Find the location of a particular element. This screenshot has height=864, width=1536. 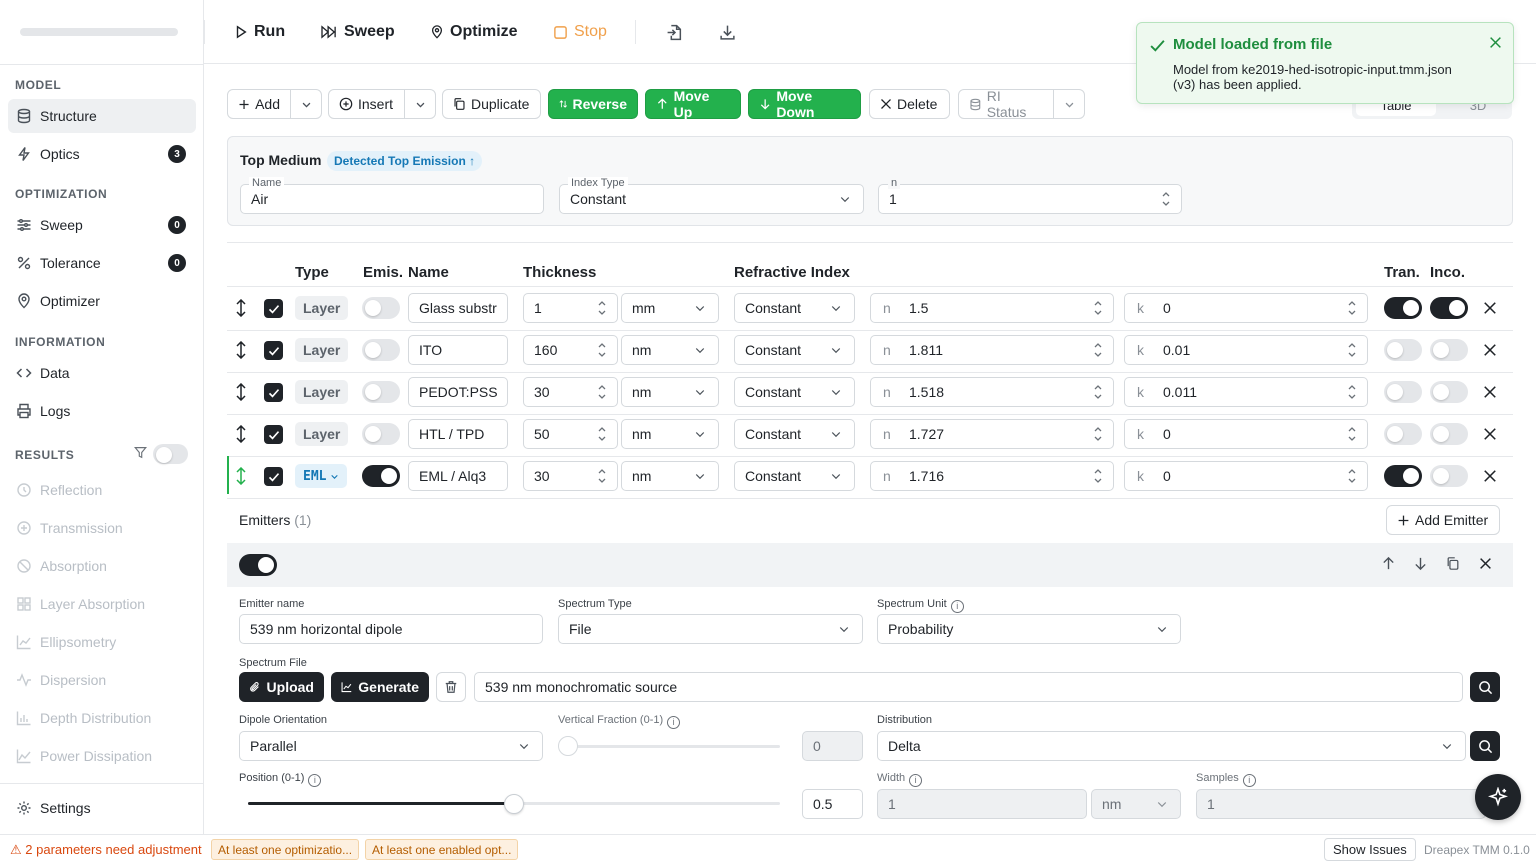

spectrum-search-button is located at coordinates (1485, 687).